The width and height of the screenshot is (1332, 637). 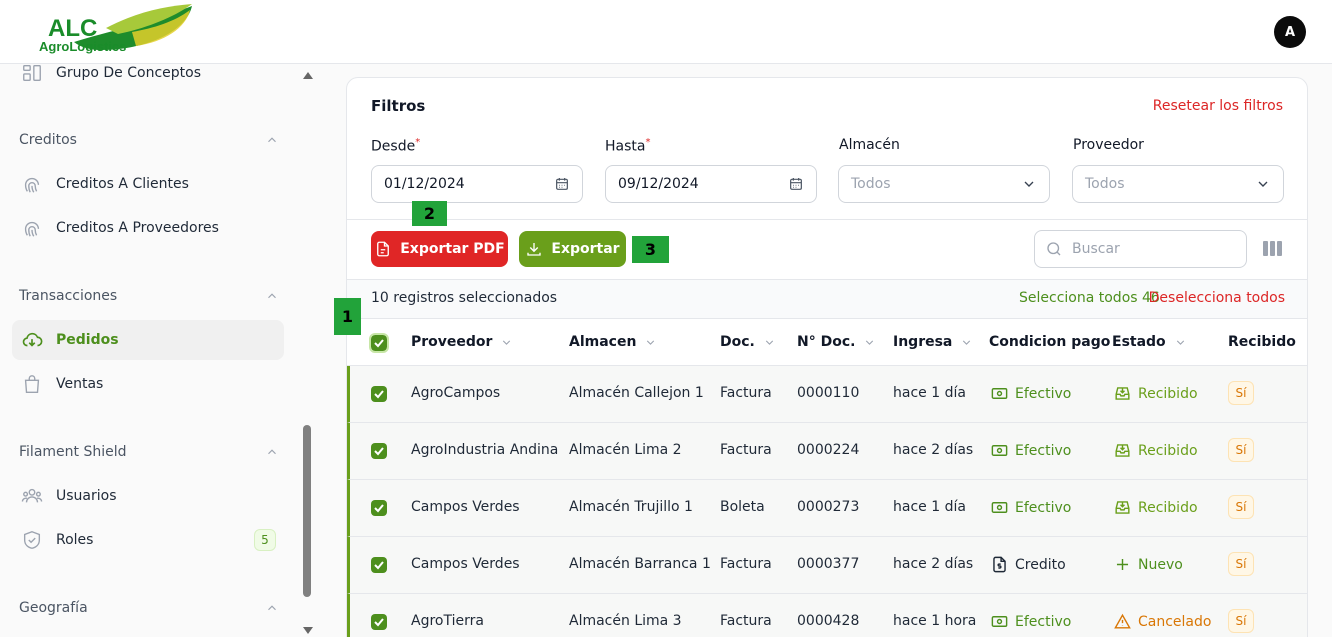 I want to click on sidebar-item-label: Usuarios, so click(x=86, y=496).